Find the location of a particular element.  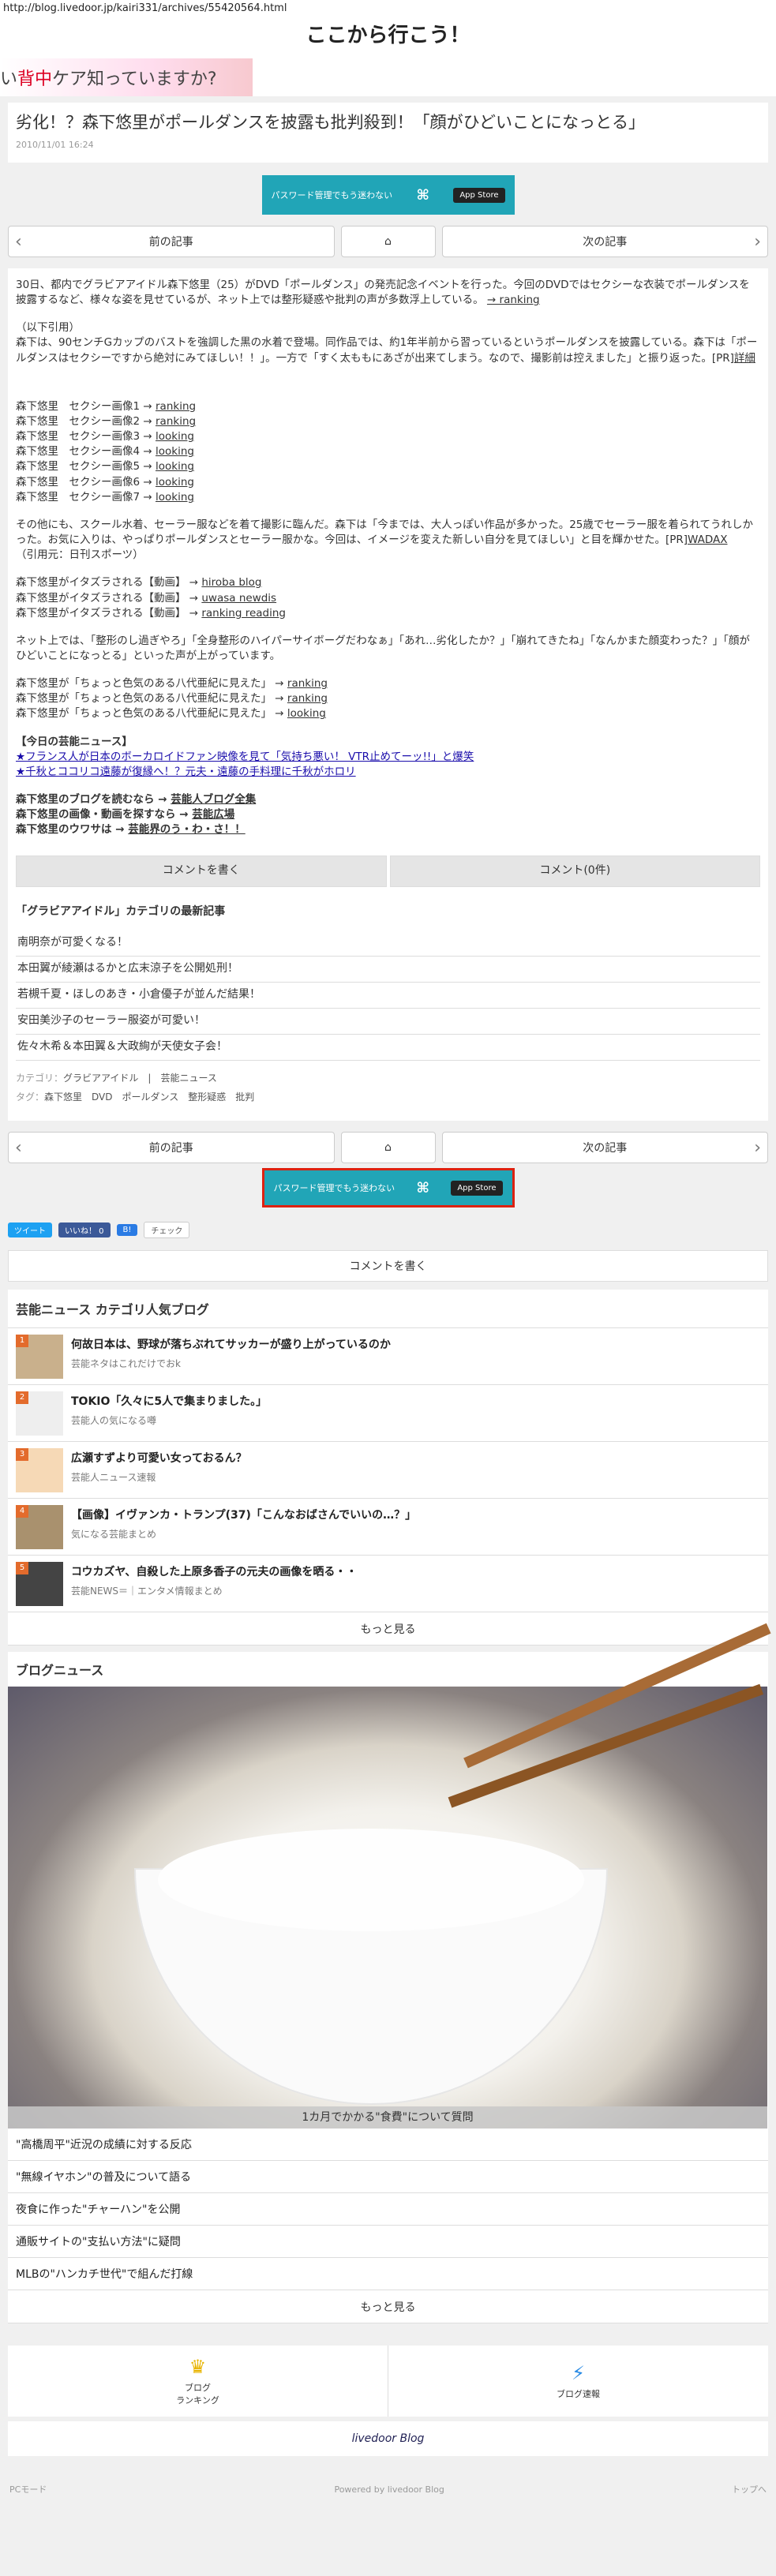

ranking-item-title: コウカズヤ、自殺した上原多香子の元夫の画像を晒る・・ is located at coordinates (215, 1572).